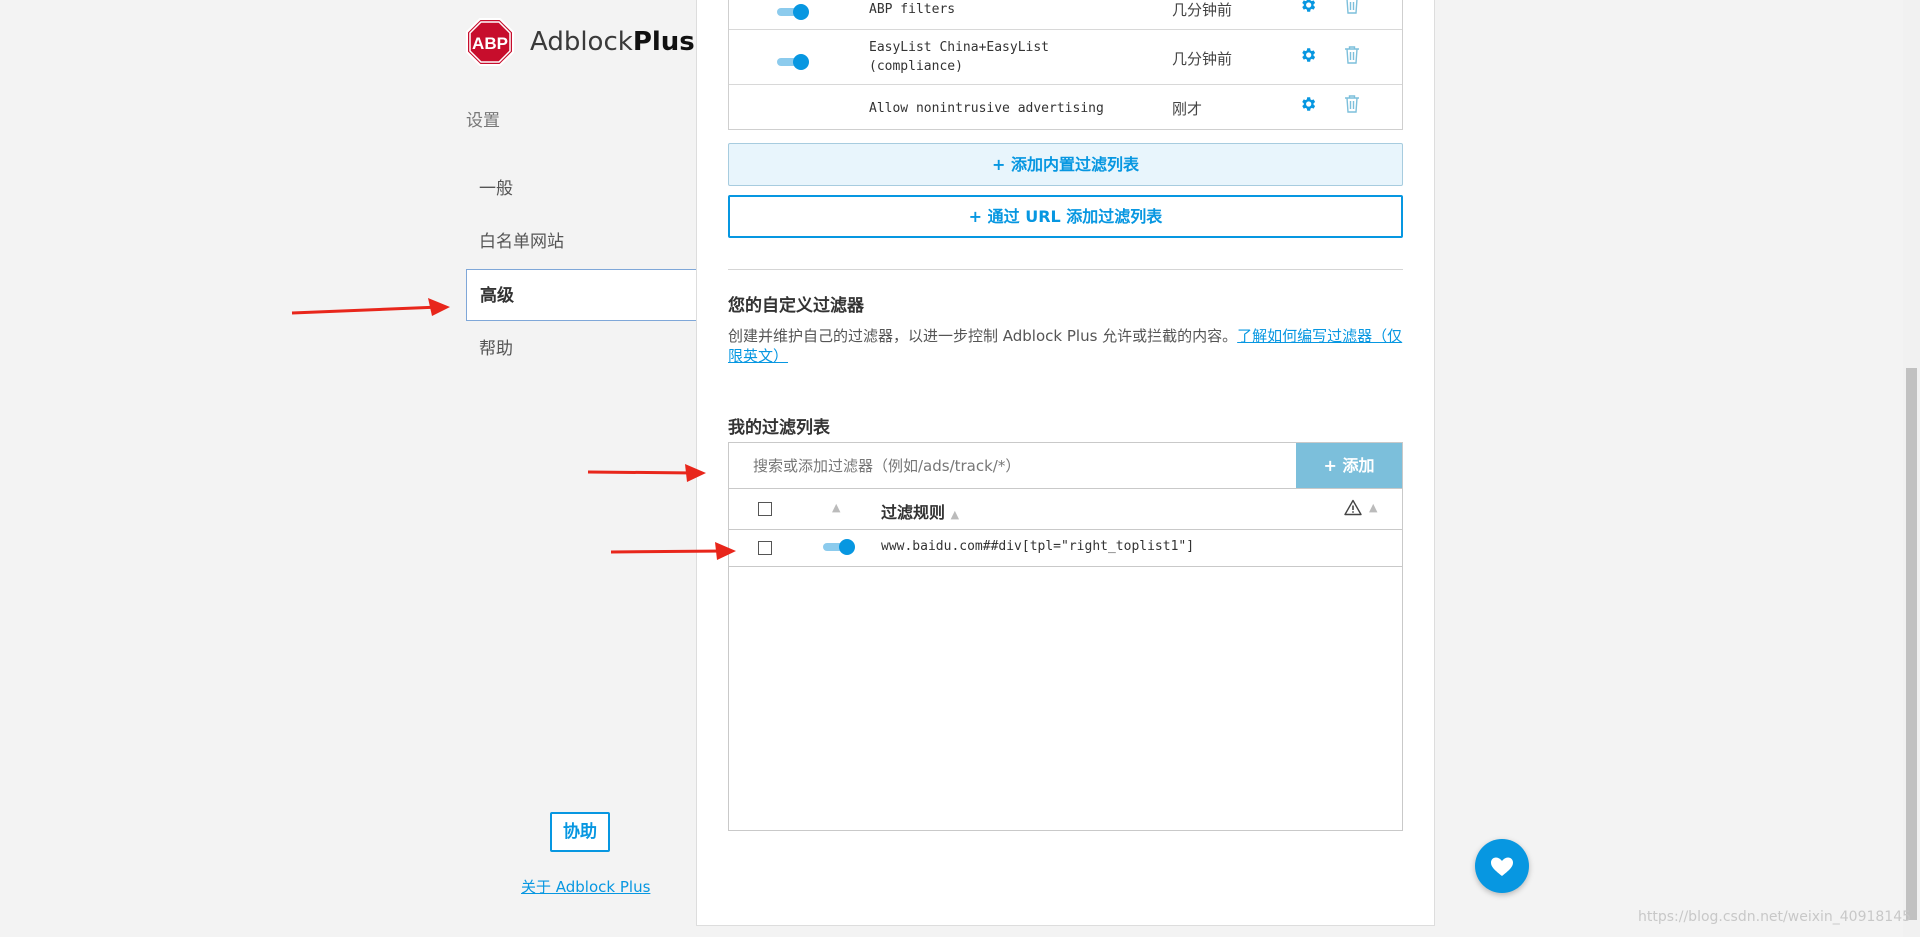 The image size is (1920, 937). What do you see at coordinates (920, 511) in the screenshot?
I see `column-header-rule: 过滤规则 ▲` at bounding box center [920, 511].